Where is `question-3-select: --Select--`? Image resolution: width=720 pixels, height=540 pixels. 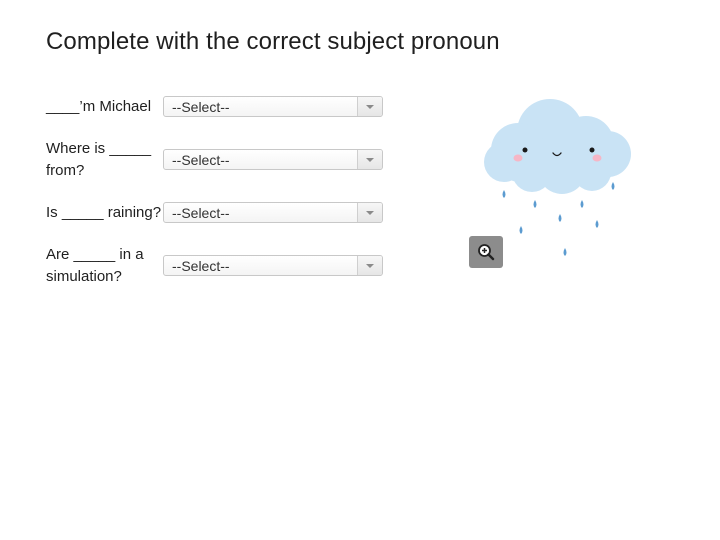 question-3-select: --Select-- is located at coordinates (273, 212).